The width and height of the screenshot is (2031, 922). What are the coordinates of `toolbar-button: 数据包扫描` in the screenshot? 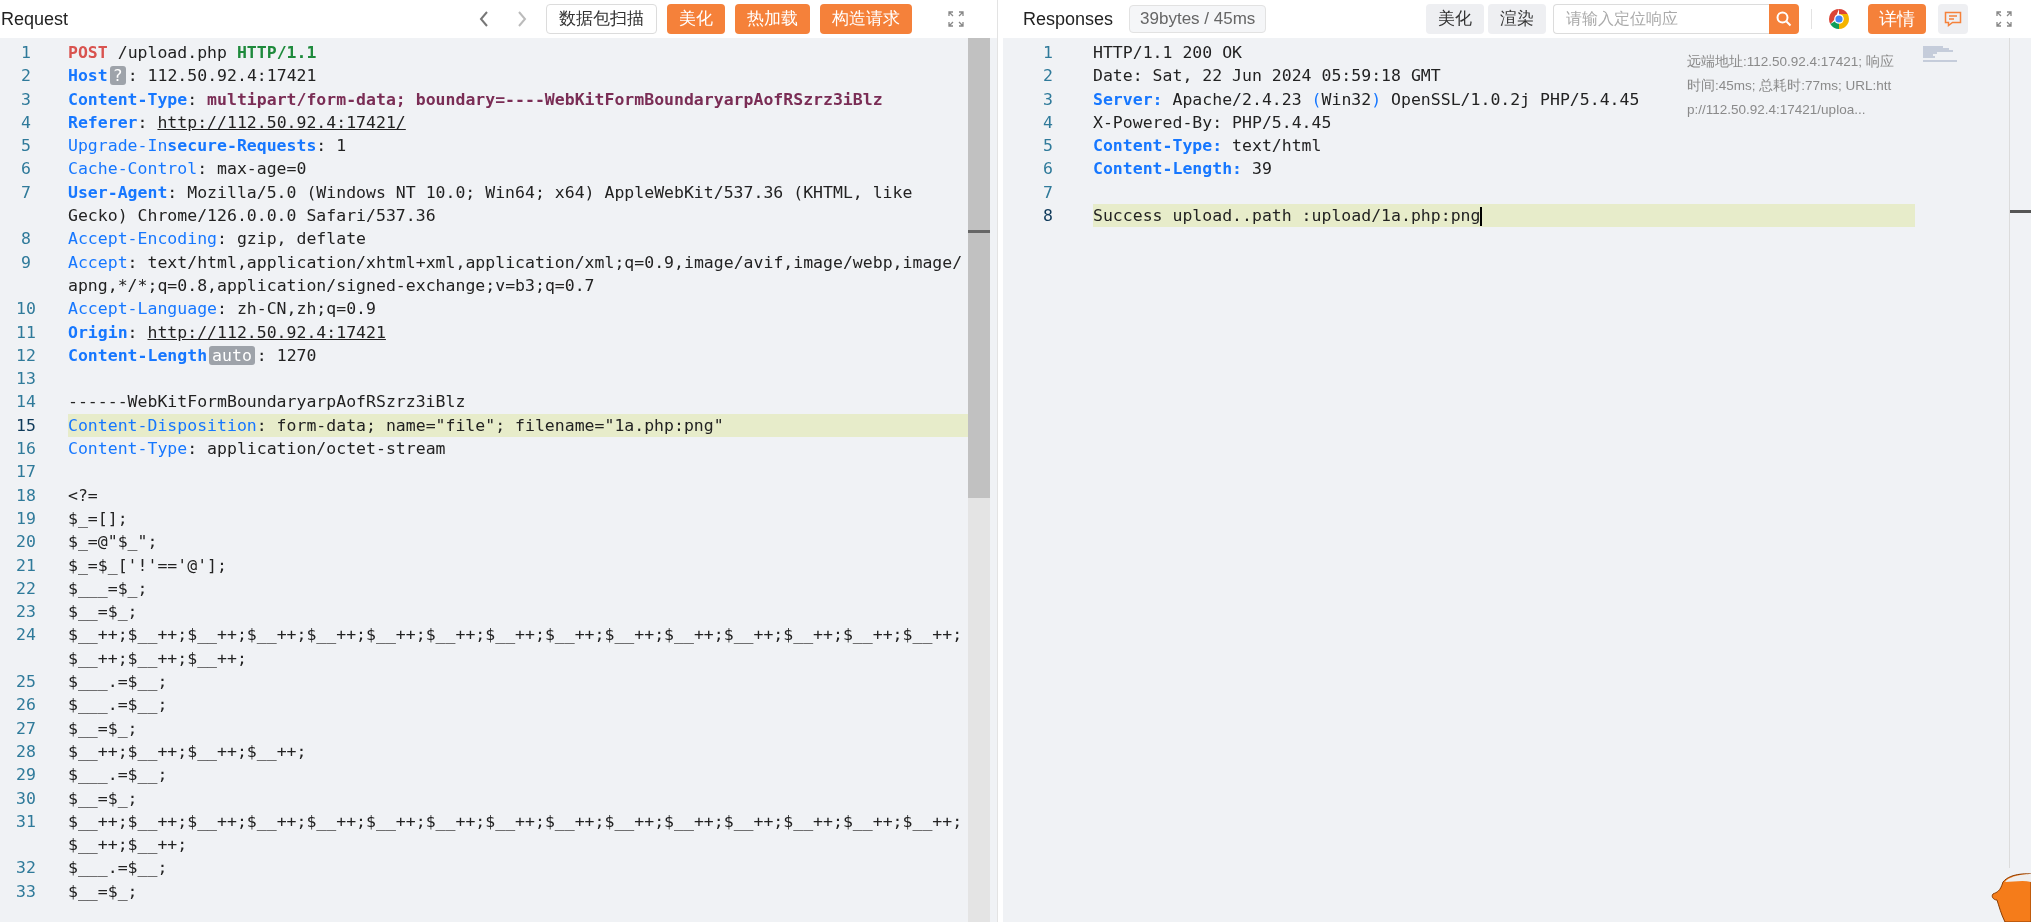 It's located at (601, 19).